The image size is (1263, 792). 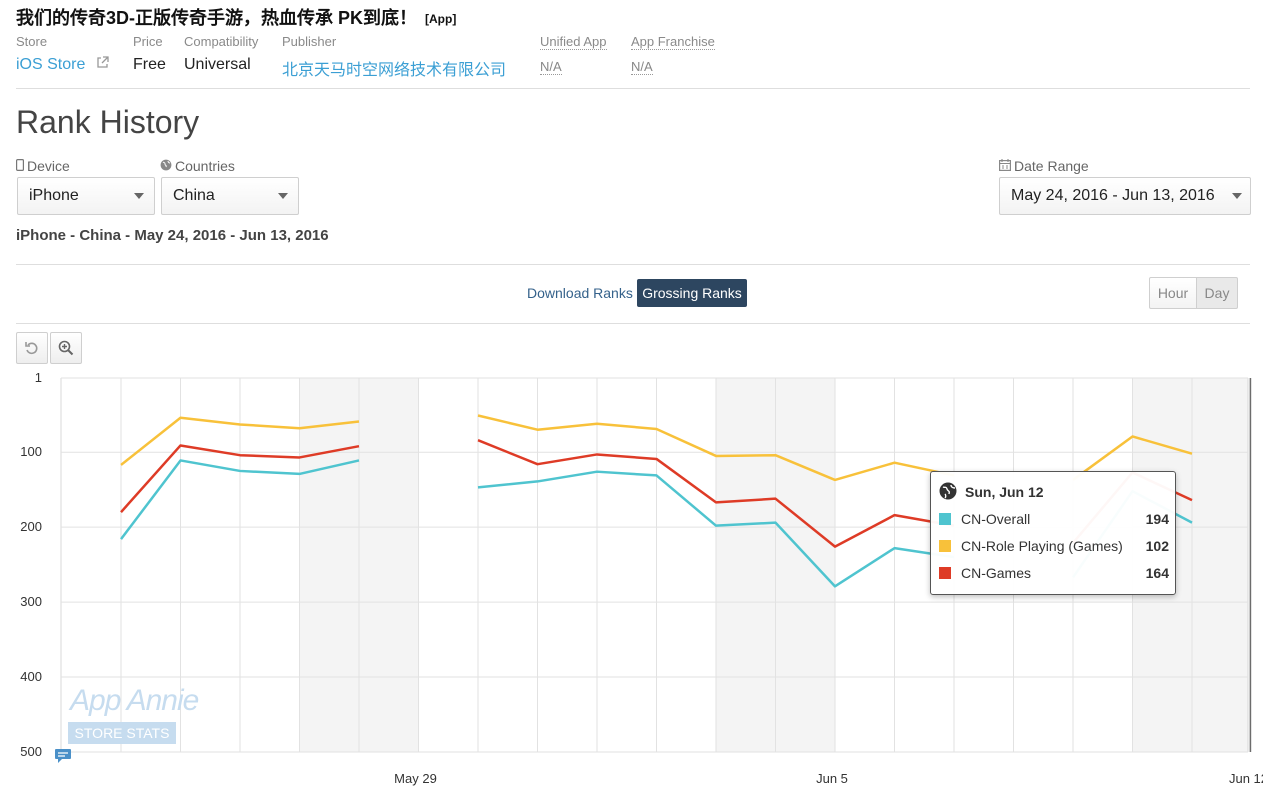 I want to click on tooltip-series-value: 194, so click(x=1157, y=519).